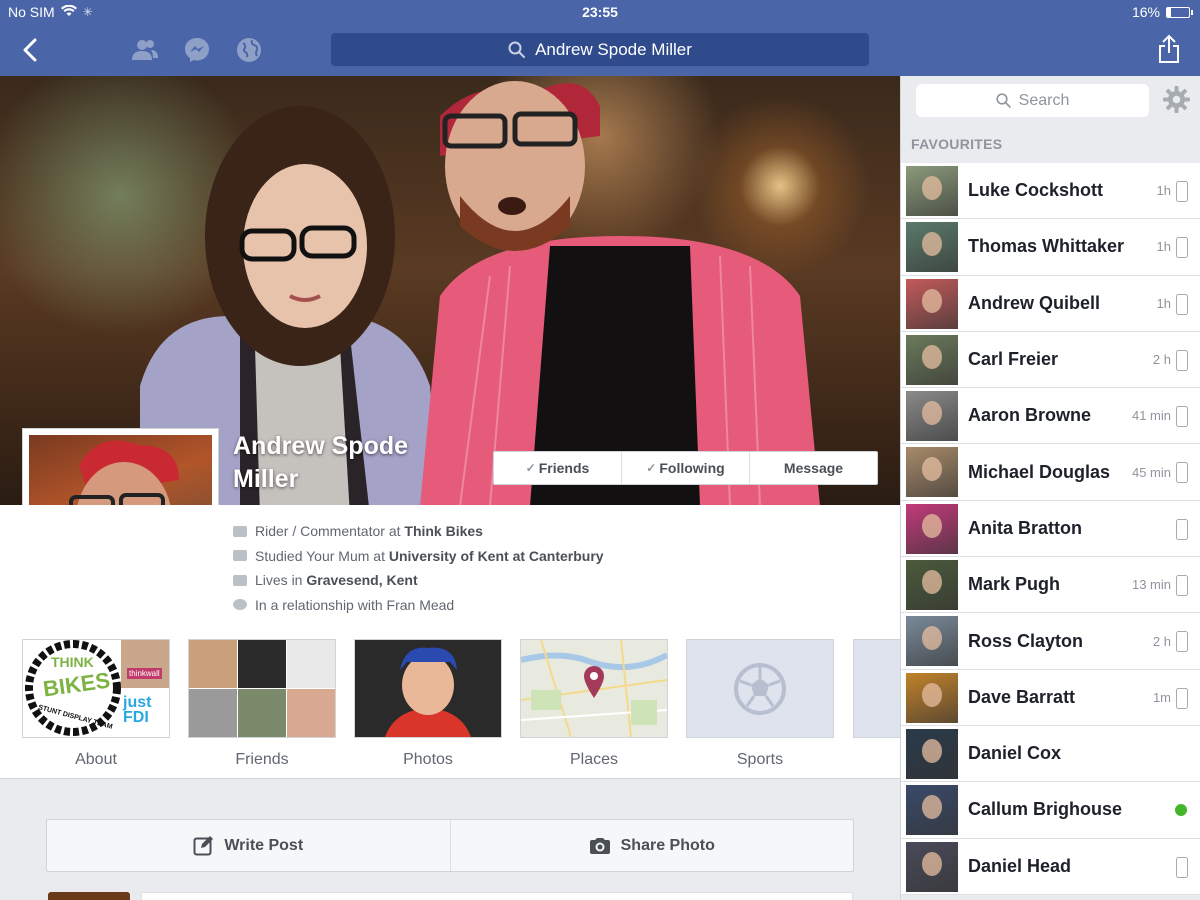 This screenshot has width=1200, height=900. Describe the element at coordinates (613, 49) in the screenshot. I see `search-query: Andrew Spode Miller` at that location.